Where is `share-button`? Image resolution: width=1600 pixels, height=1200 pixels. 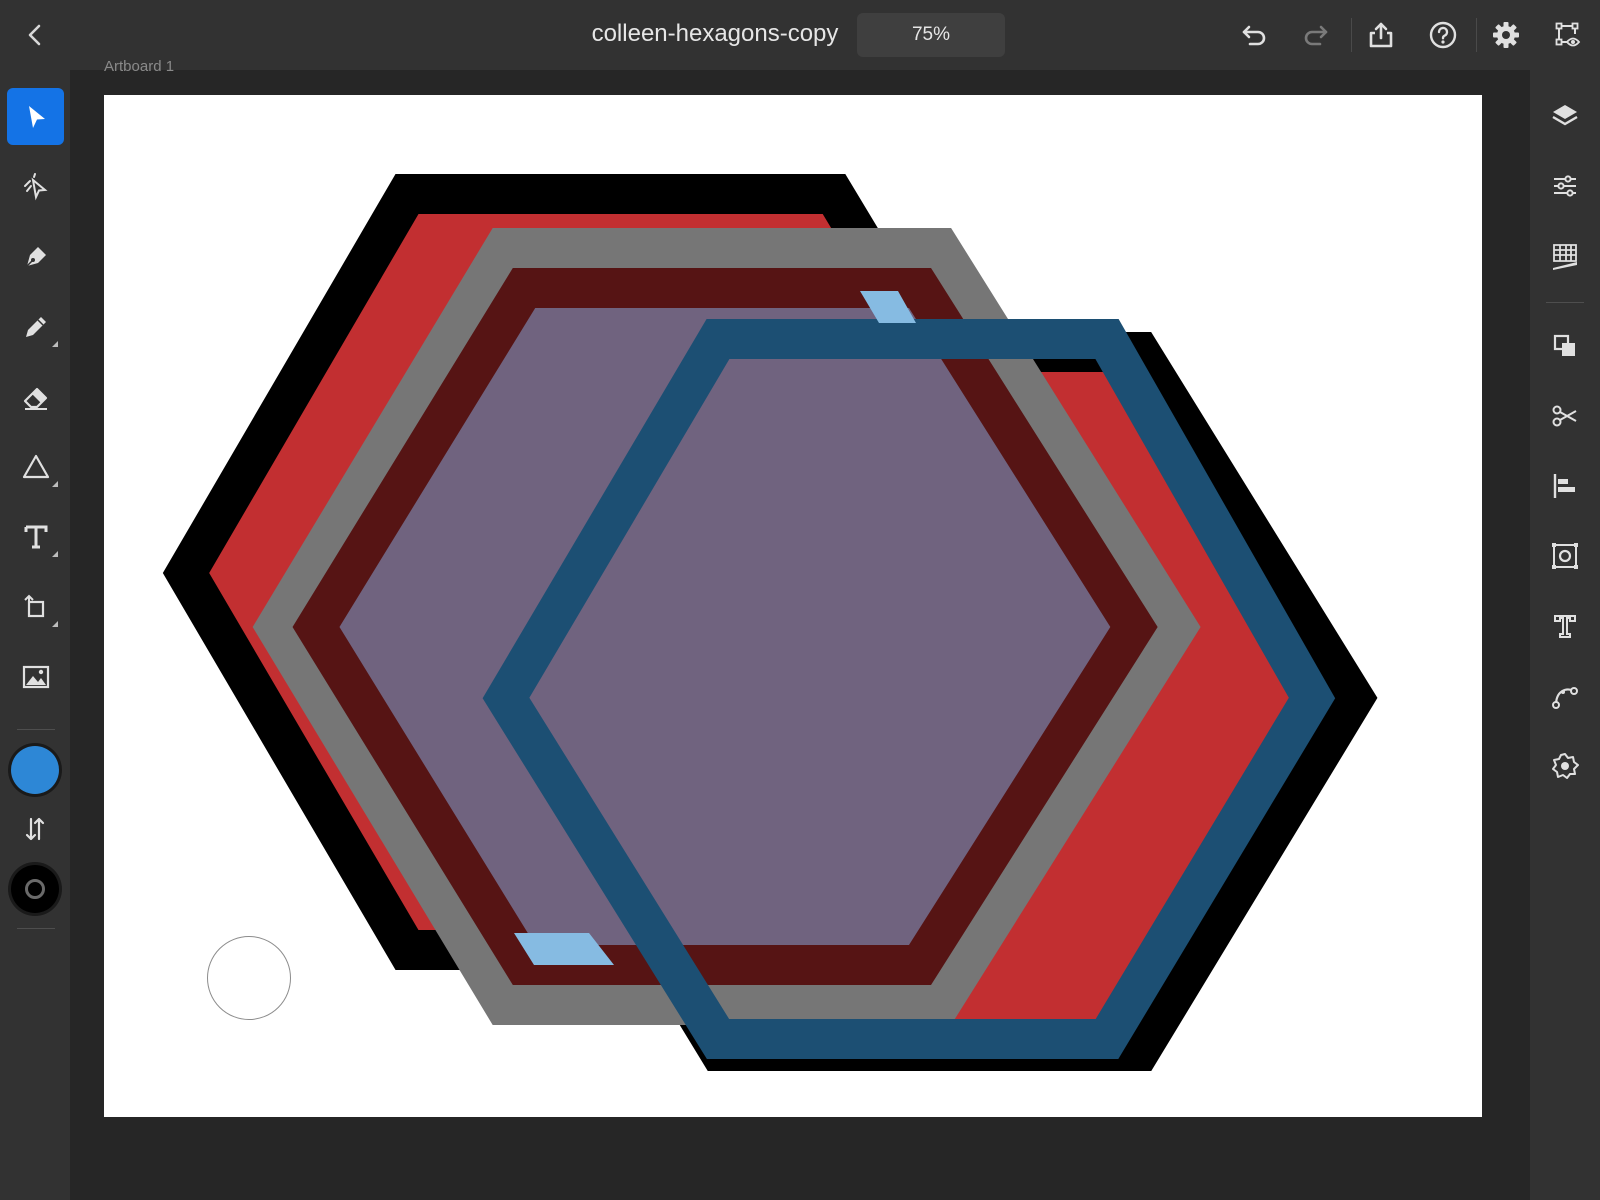 share-button is located at coordinates (1381, 35).